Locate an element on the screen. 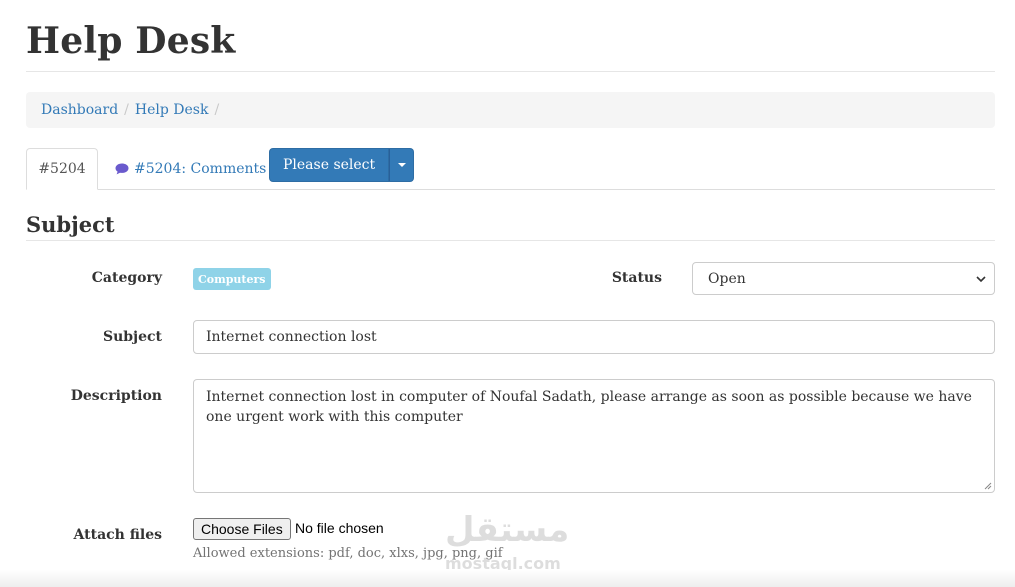 The width and height of the screenshot is (1015, 587). dropdown-toggle-button is located at coordinates (402, 165).